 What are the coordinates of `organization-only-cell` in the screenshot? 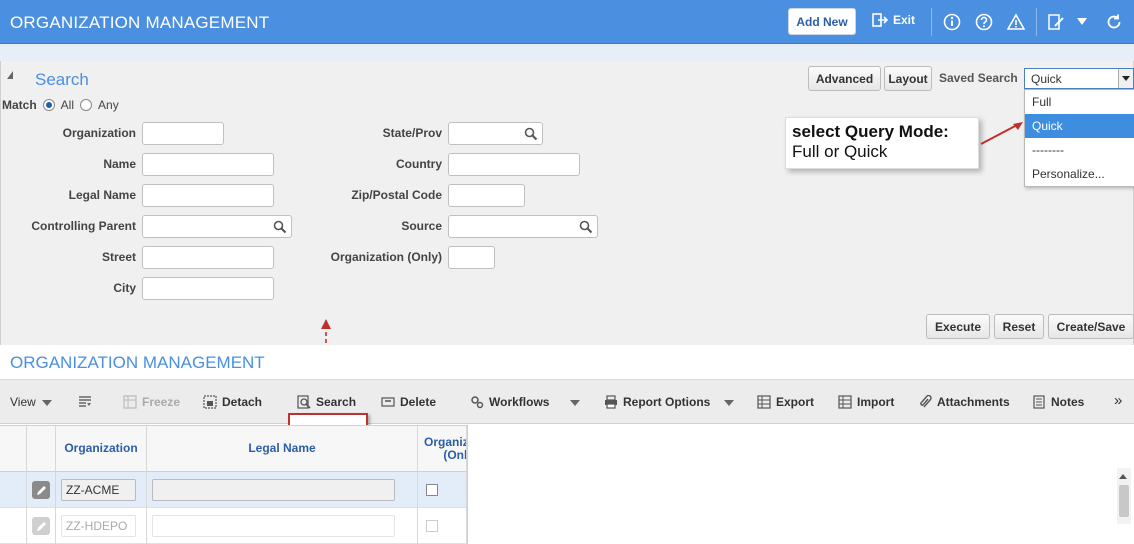 It's located at (442, 526).